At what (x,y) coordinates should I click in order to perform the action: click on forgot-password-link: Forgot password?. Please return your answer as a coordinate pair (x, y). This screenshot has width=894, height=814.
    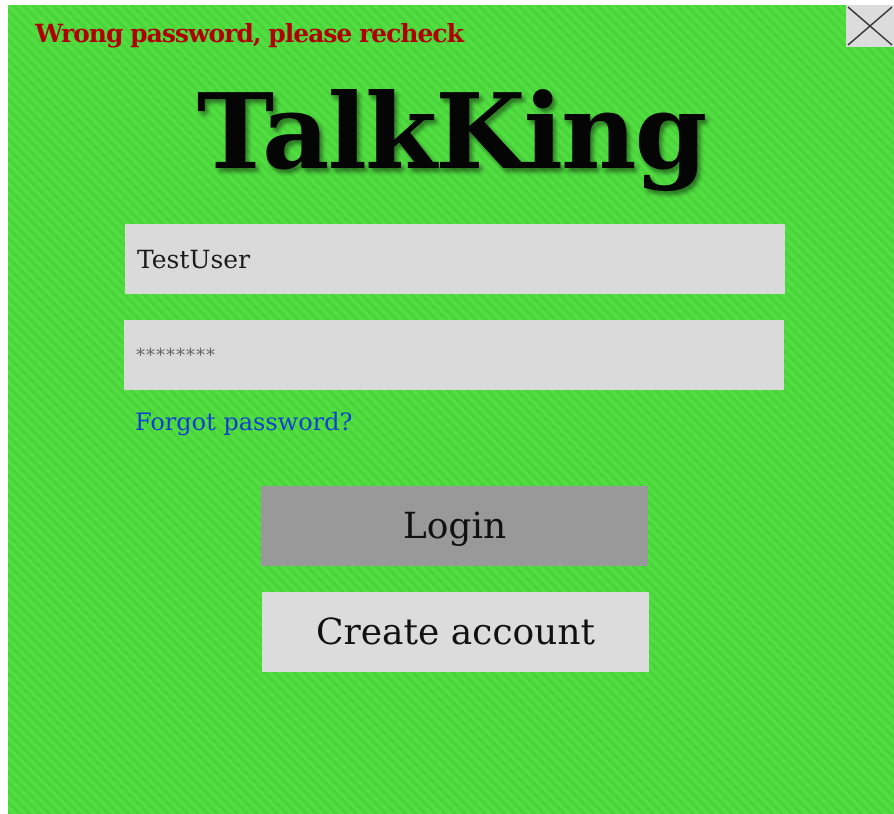
    Looking at the image, I should click on (243, 422).